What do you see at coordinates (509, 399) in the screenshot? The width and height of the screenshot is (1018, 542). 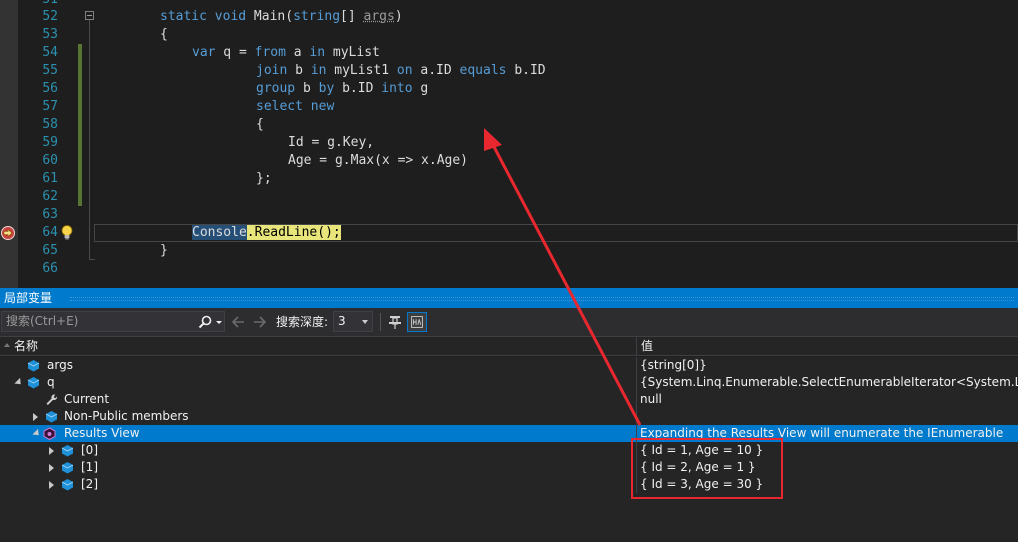 I see `locals-row-current: Current null` at bounding box center [509, 399].